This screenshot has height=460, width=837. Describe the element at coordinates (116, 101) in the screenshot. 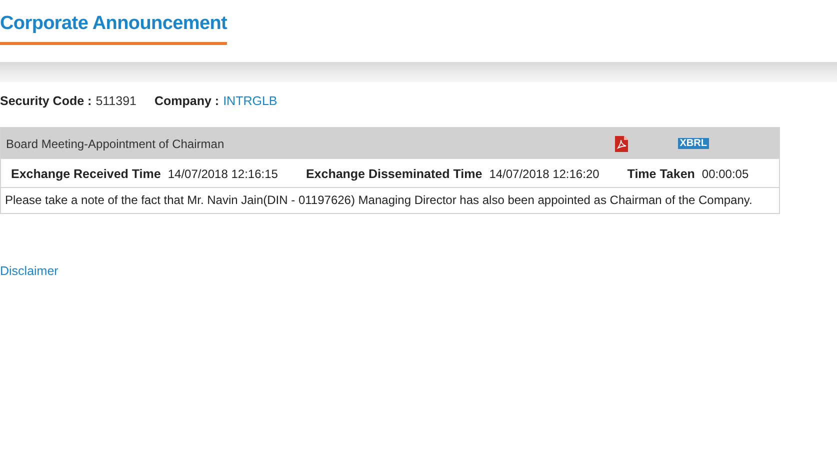

I see `security-code: 511391` at that location.